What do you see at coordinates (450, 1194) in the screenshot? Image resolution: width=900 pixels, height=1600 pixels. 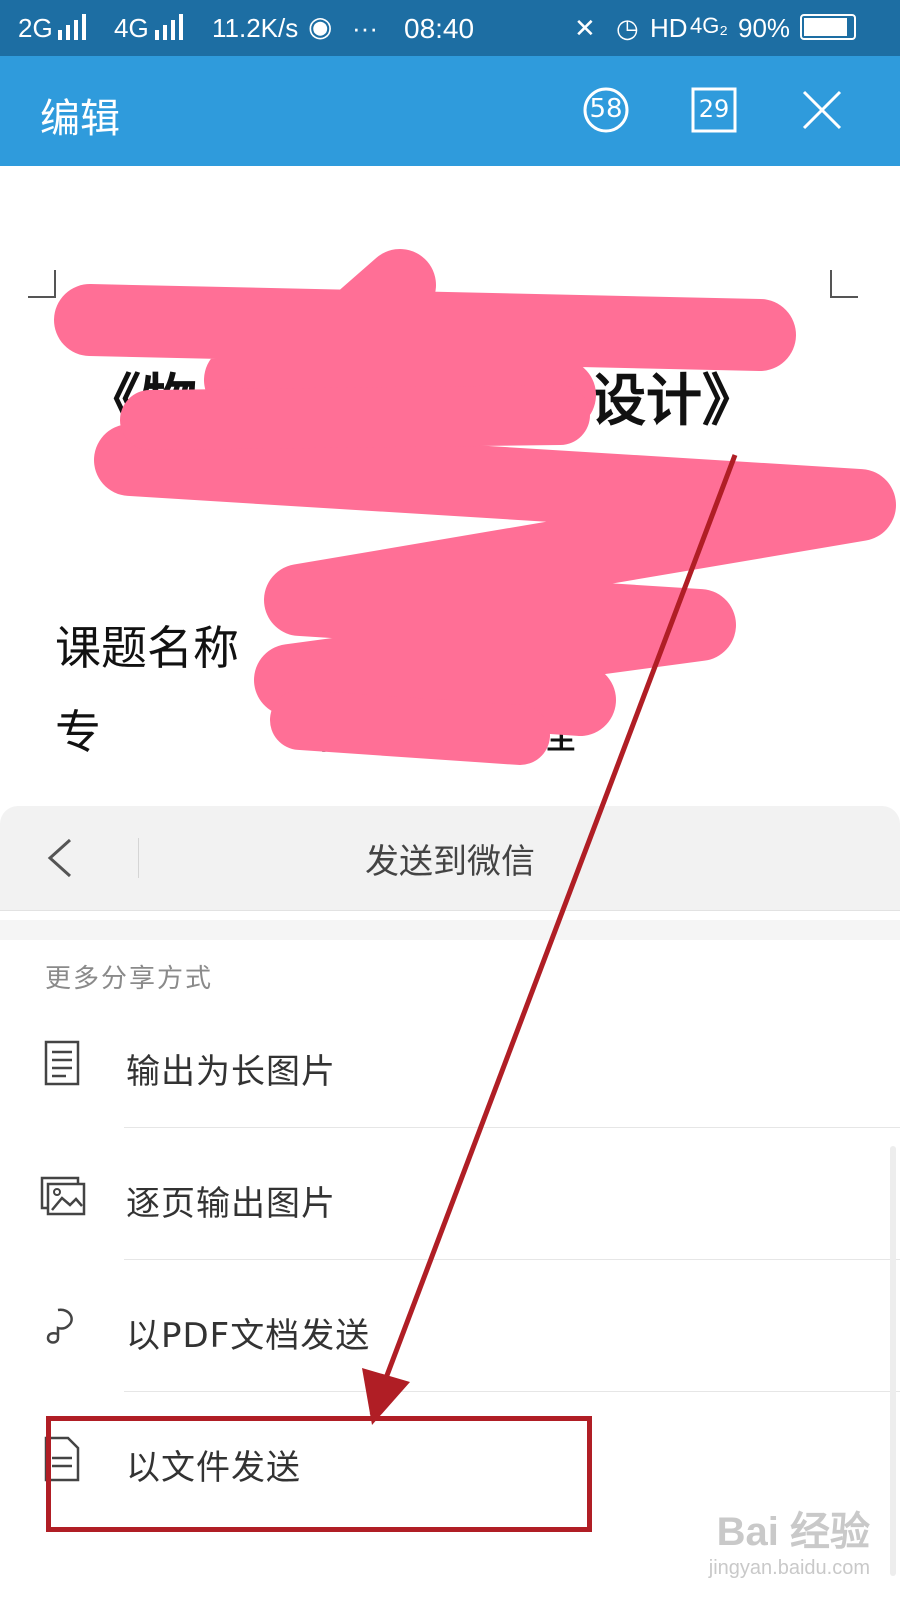 I see `share-item-page-images: 逐页输出图片` at bounding box center [450, 1194].